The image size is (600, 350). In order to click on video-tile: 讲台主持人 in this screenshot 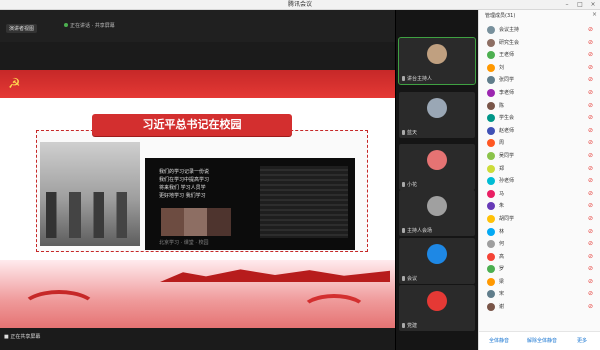, I will do `click(437, 61)`.